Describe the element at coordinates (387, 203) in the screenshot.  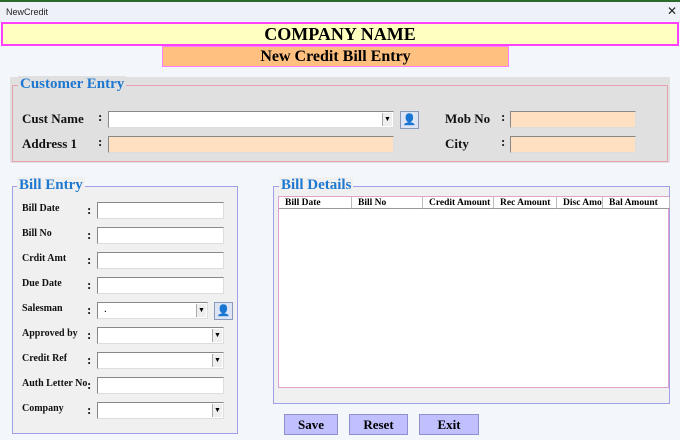
I see `column-header: Bill No` at that location.